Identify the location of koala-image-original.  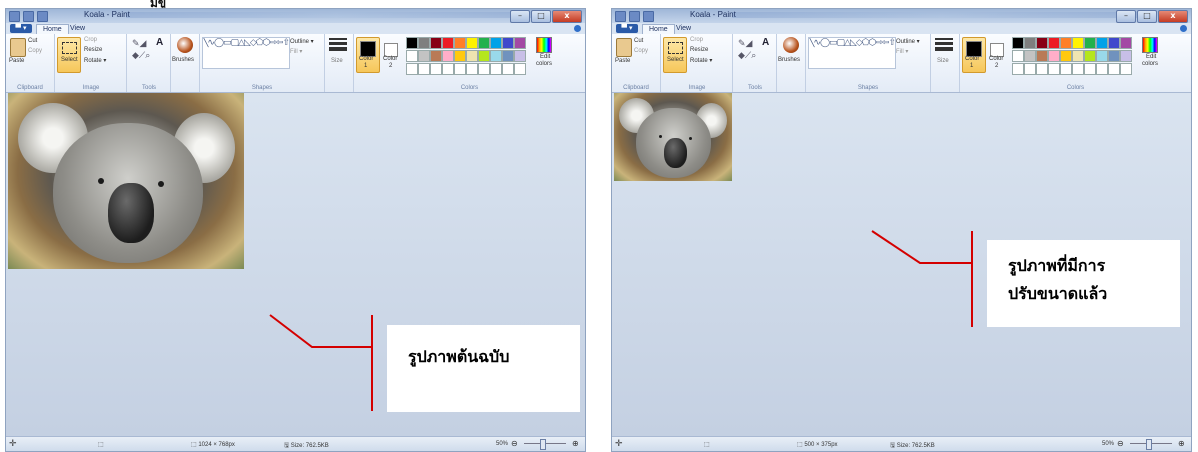
(126, 181).